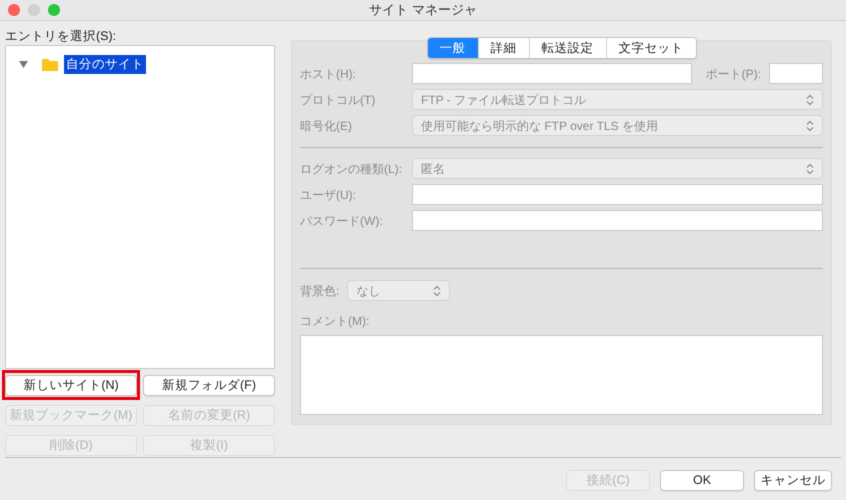 The height and width of the screenshot is (500, 846). Describe the element at coordinates (733, 74) in the screenshot. I see `port-label: ポート(P):` at that location.